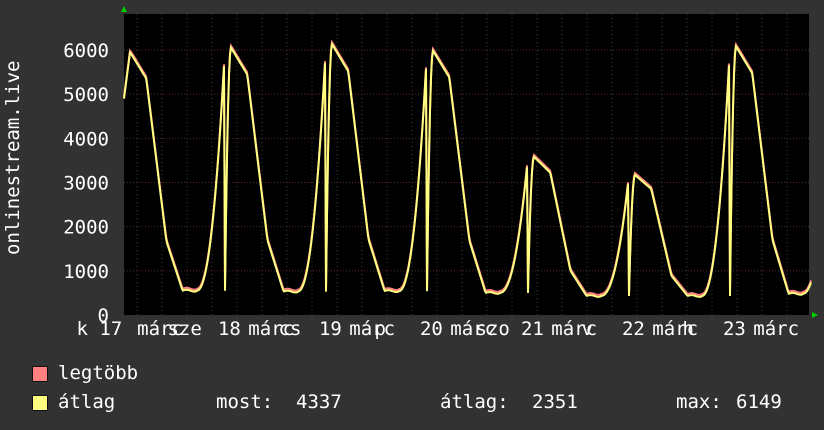 The height and width of the screenshot is (430, 824). Describe the element at coordinates (229, 329) in the screenshot. I see `x-tick-label: 18` at that location.